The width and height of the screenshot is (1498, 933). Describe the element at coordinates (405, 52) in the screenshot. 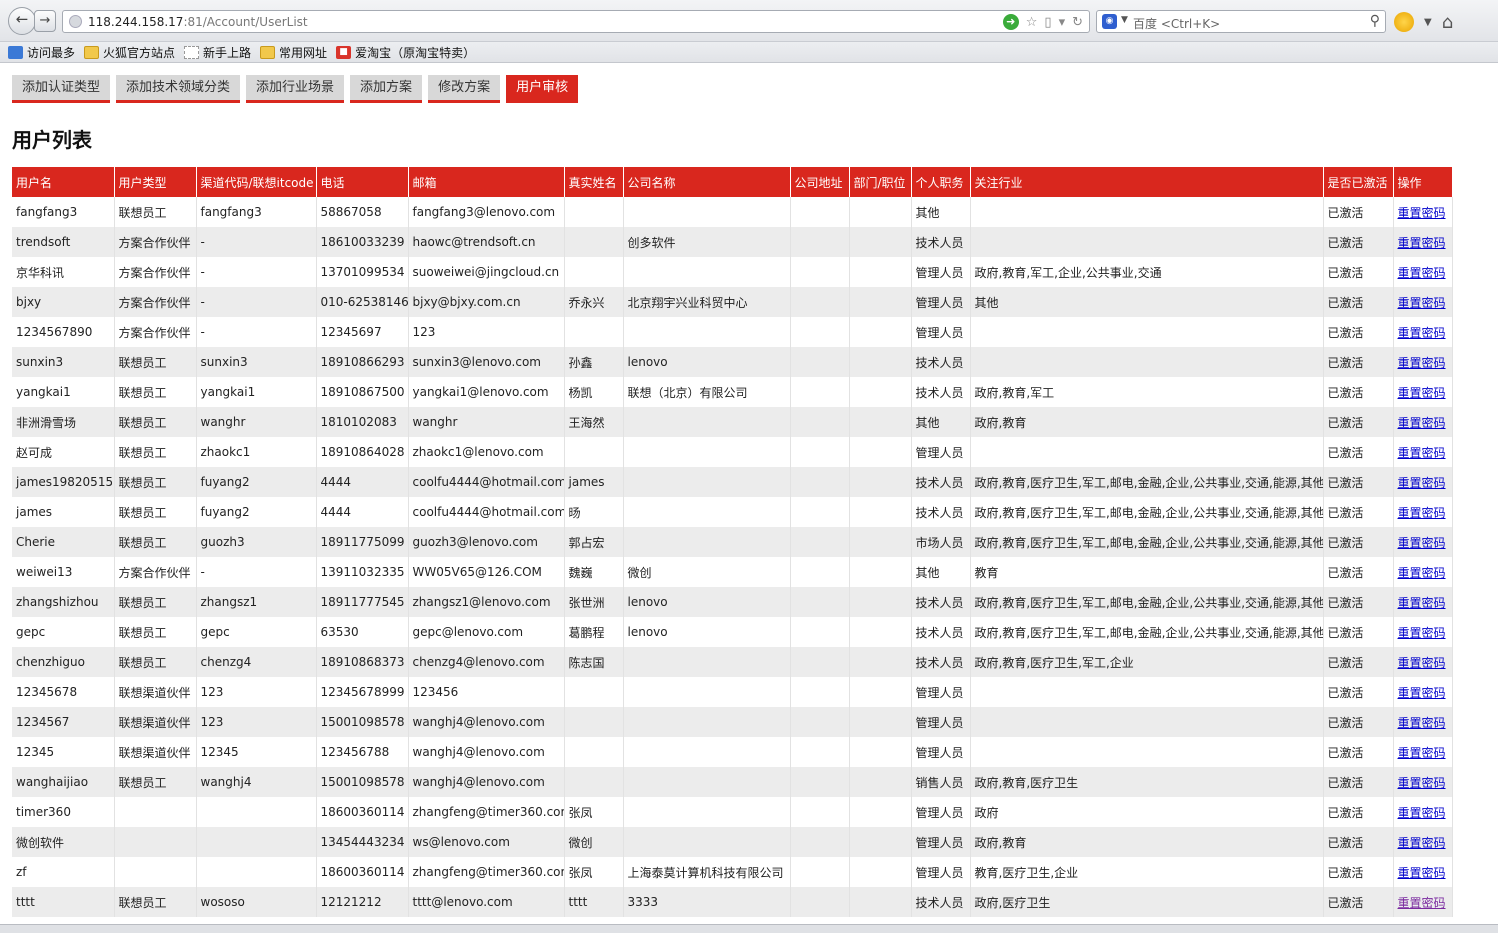

I see `bookmark-aitaobao: ■ 爱淘宝（原淘宝特卖）` at that location.